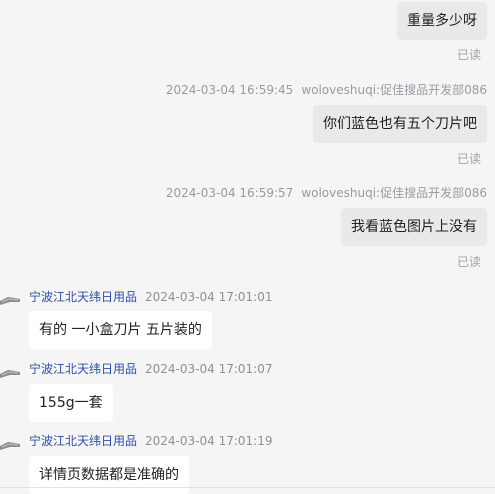 This screenshot has height=494, width=495. I want to click on incoming-message-meta: 宁波江北天纬日用品 2024-03-04 17:01:19, so click(150, 440).